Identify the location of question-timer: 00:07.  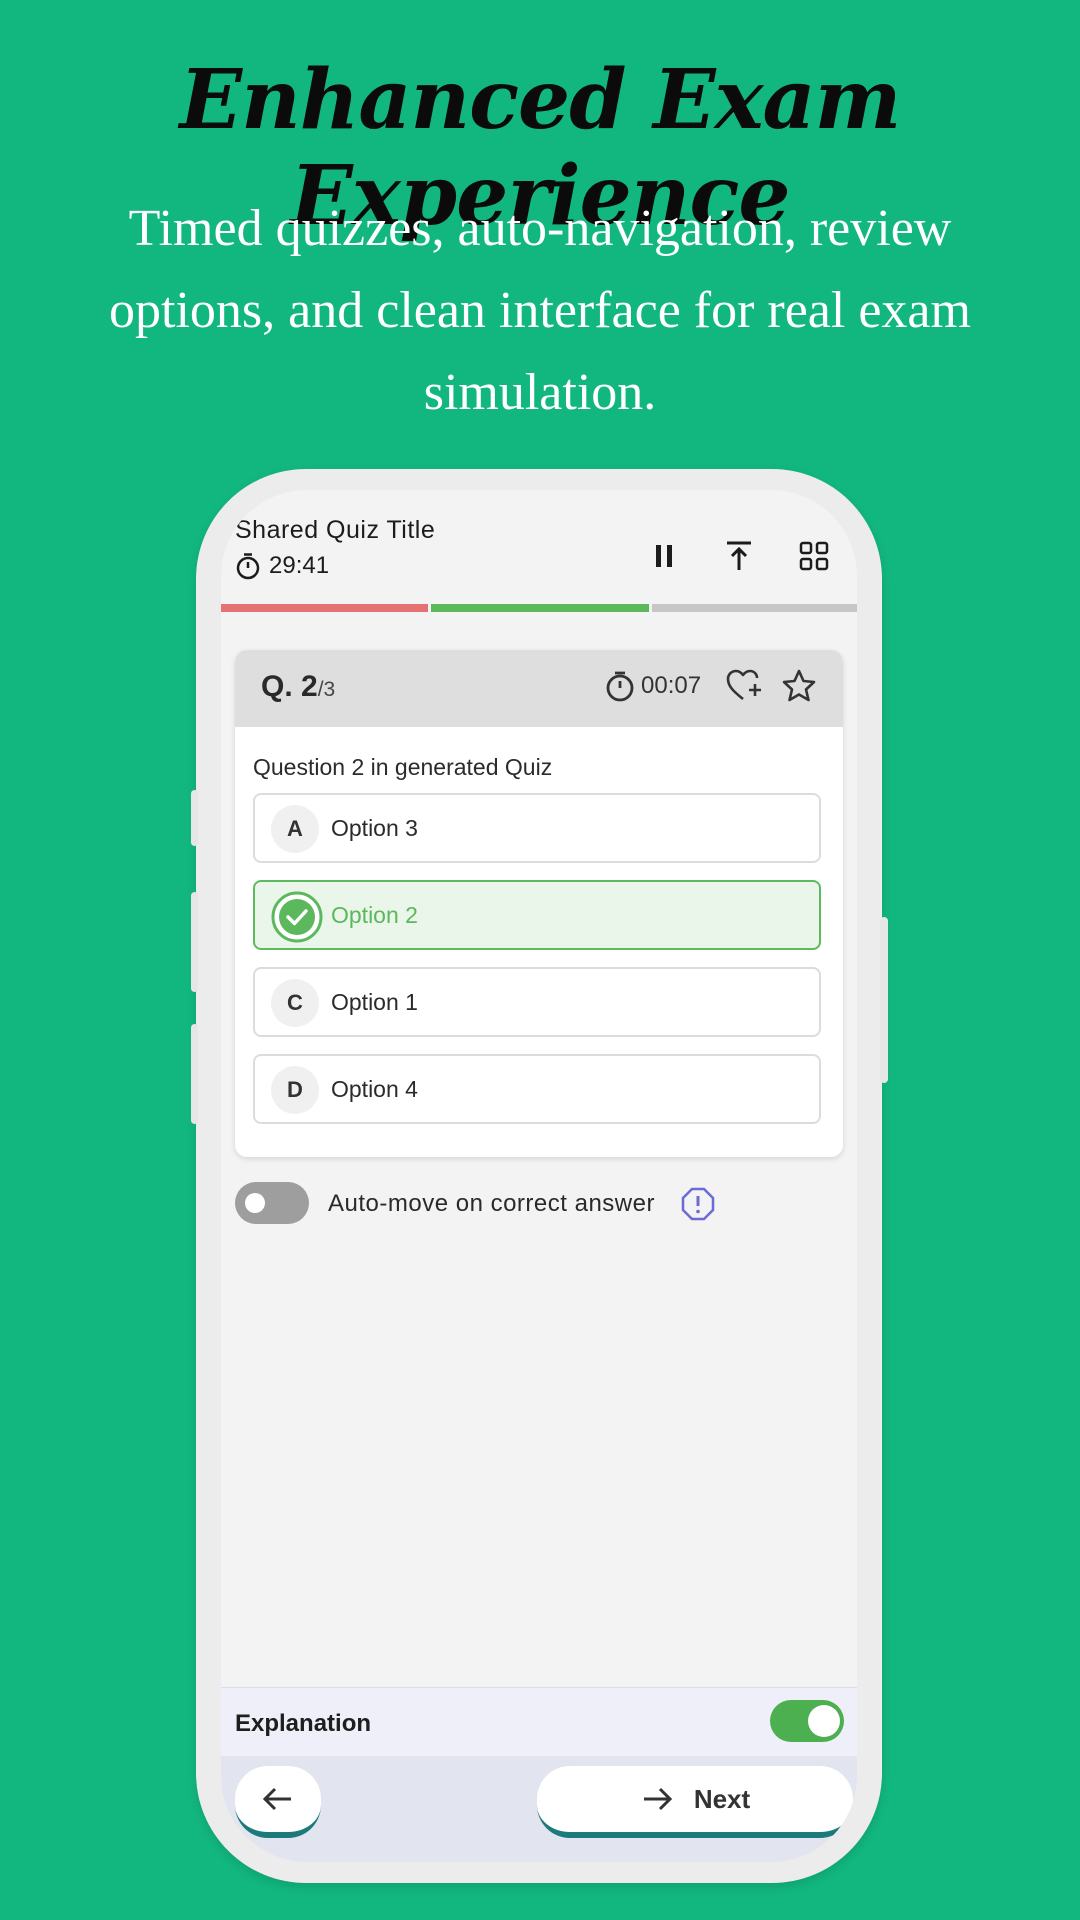
(653, 686).